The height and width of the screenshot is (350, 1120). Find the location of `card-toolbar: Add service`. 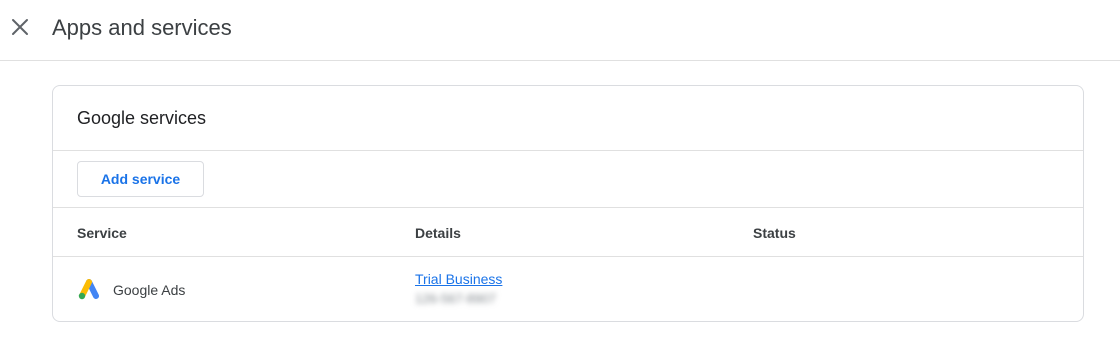

card-toolbar: Add service is located at coordinates (568, 179).